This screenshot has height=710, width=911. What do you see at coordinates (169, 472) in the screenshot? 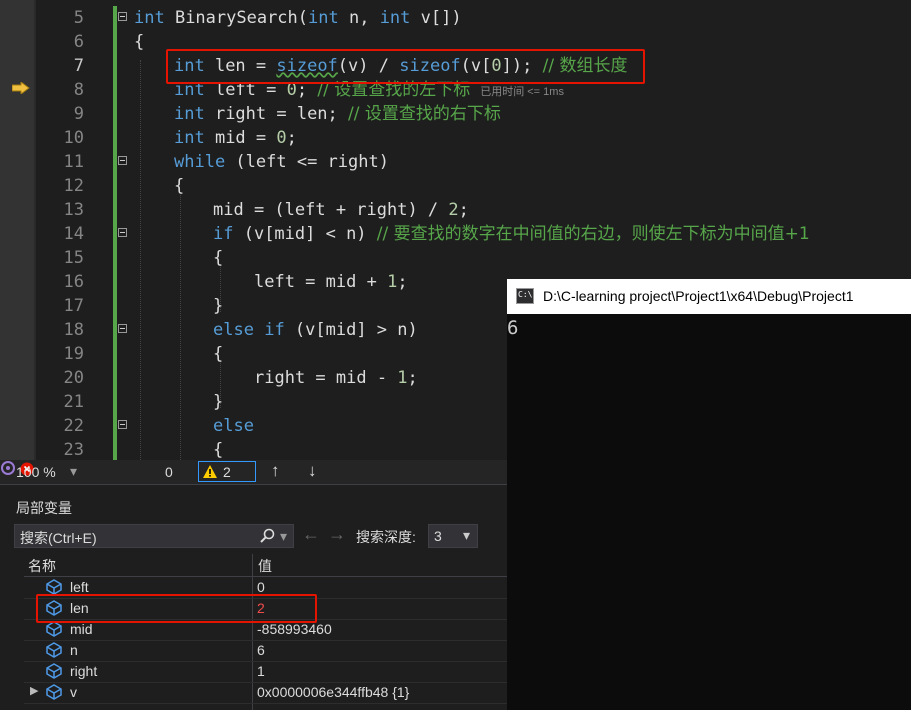
I see `error-count: 0` at bounding box center [169, 472].